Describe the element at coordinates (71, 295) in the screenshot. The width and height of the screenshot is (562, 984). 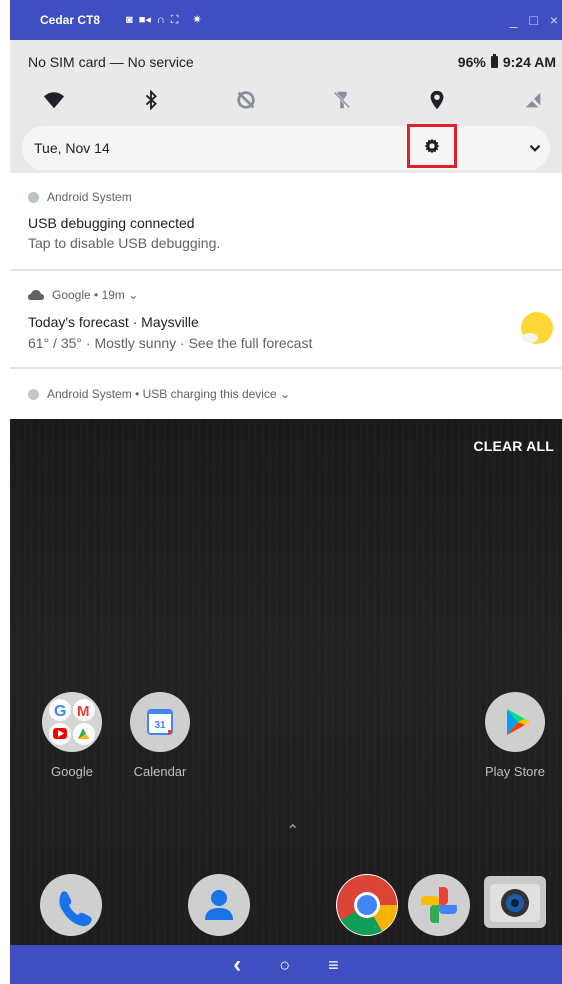
I see `notification-app-name: Google` at that location.